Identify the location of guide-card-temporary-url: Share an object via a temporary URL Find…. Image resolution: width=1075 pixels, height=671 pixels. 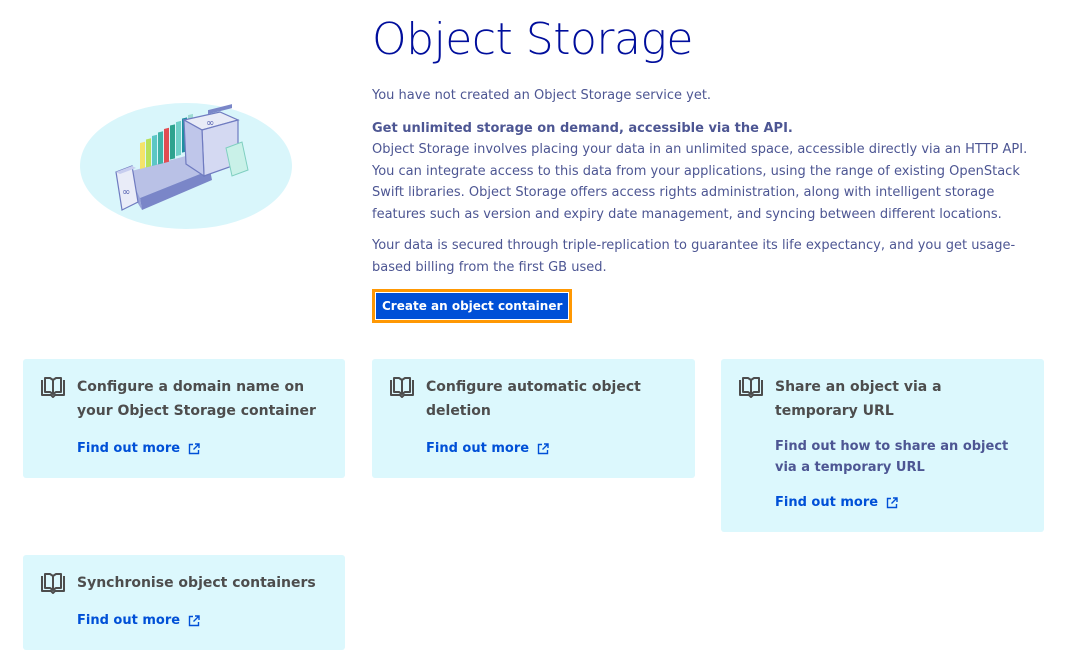
(882, 445).